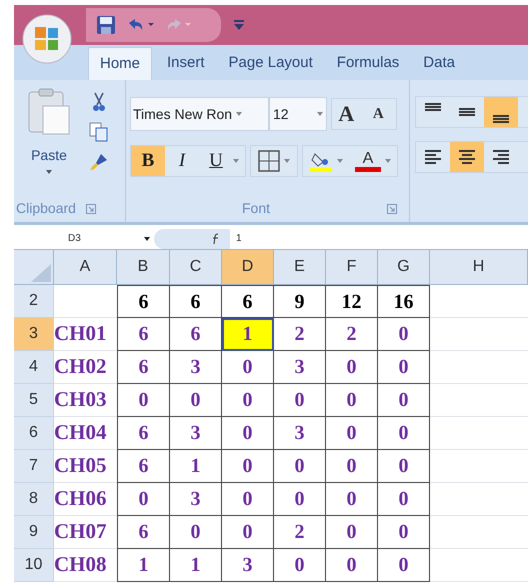  Describe the element at coordinates (99, 132) in the screenshot. I see `copy-icon` at that location.